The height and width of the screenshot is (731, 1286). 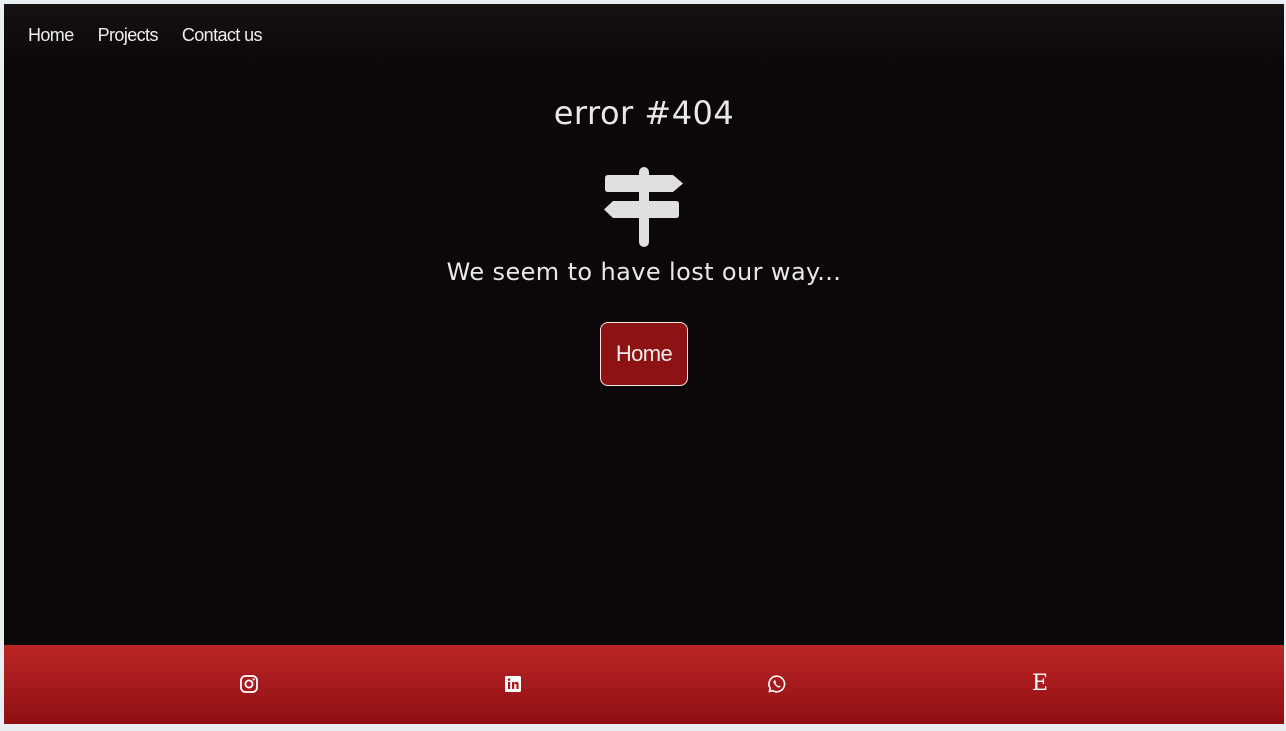 I want to click on nav-link-contact: Contact us, so click(x=222, y=35).